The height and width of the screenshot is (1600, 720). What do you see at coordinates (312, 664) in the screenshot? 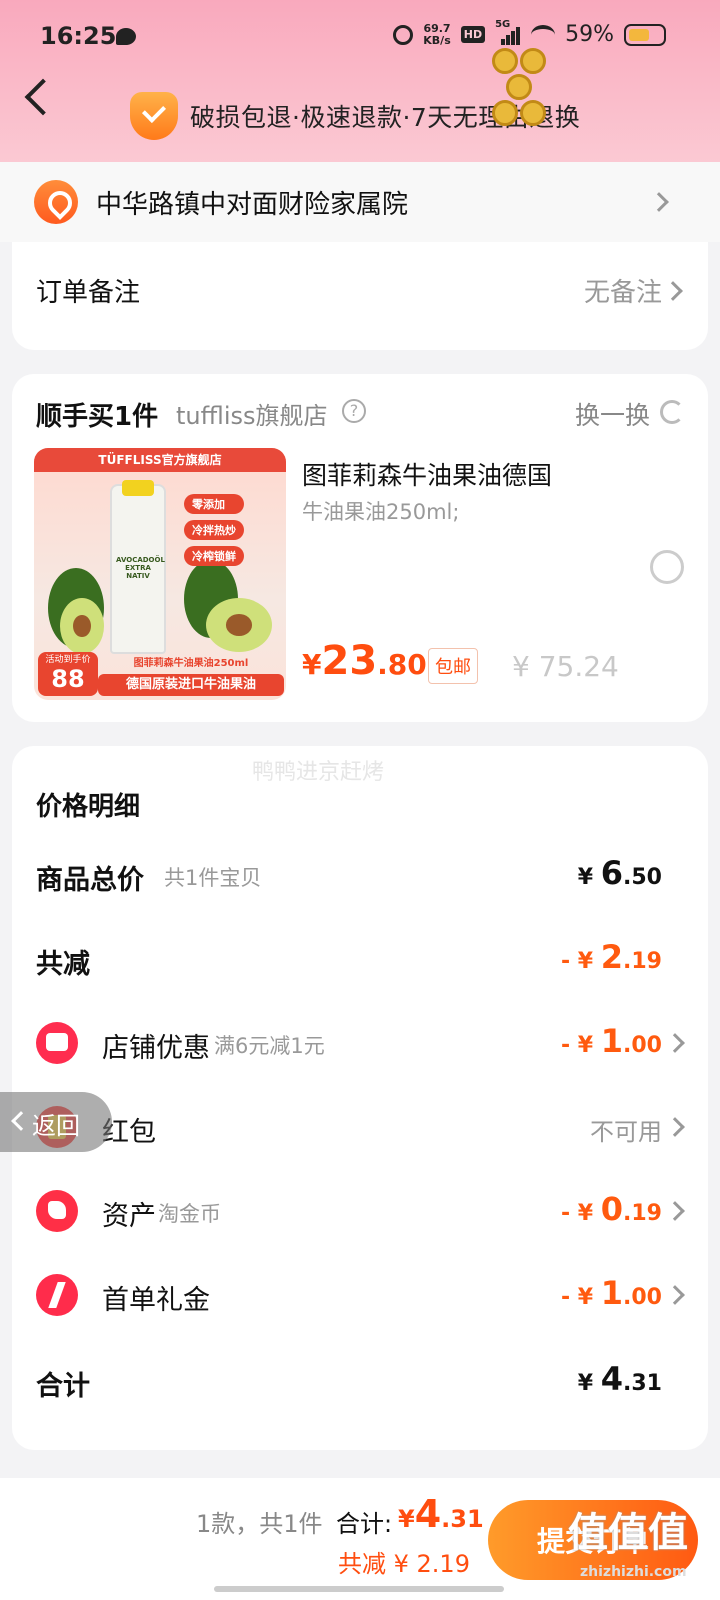
I see `price-symbol: ¥` at bounding box center [312, 664].